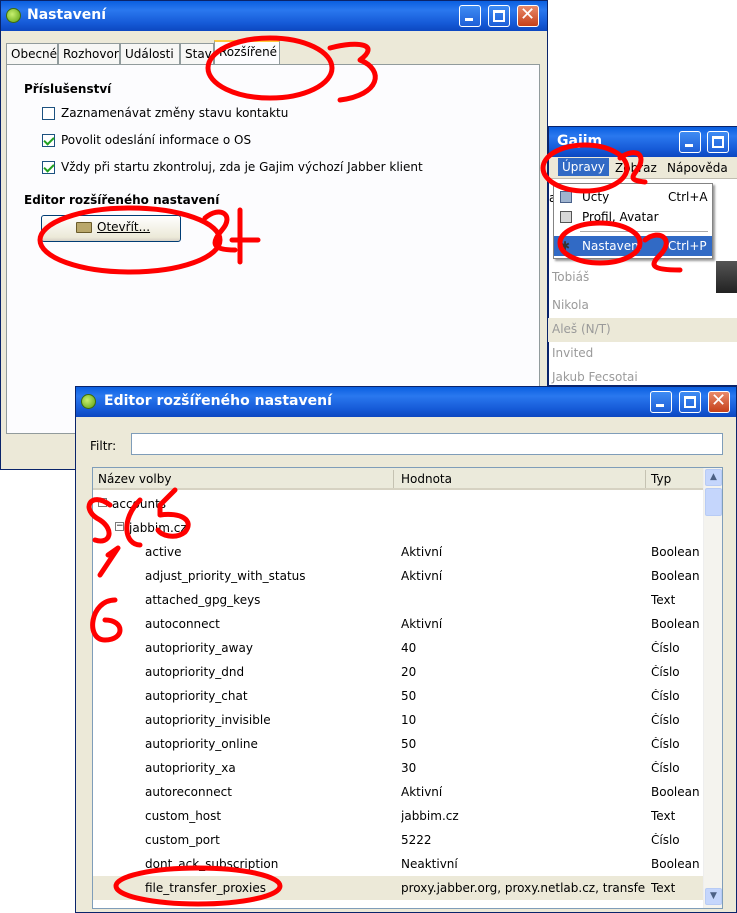 The image size is (737, 913). Describe the element at coordinates (48, 113) in the screenshot. I see `log-status-box` at that location.